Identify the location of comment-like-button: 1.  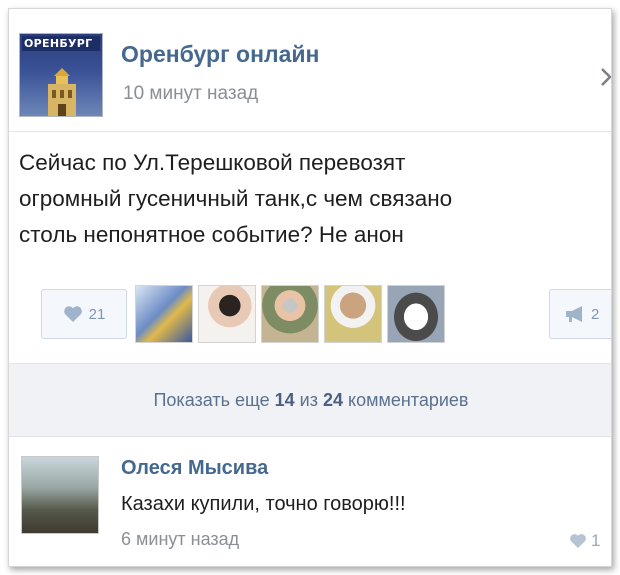
(584, 541).